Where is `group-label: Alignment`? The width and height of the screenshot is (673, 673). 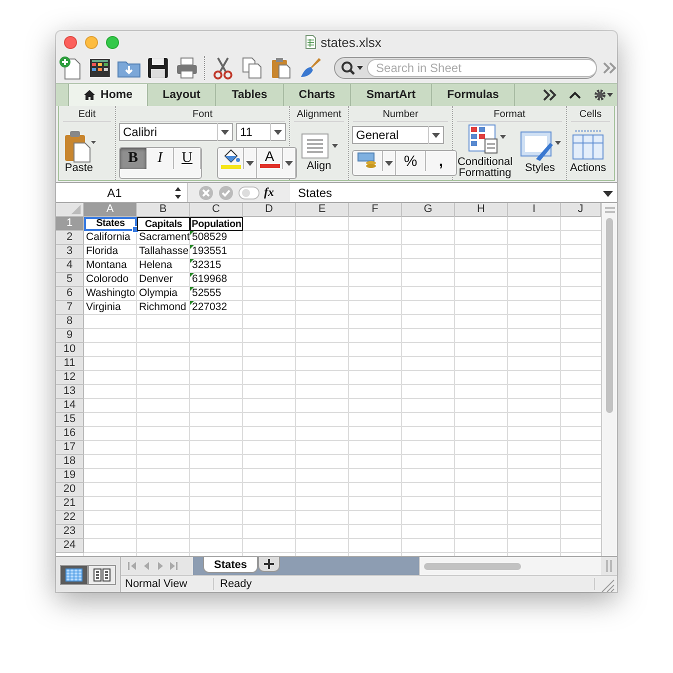
group-label: Alignment is located at coordinates (319, 115).